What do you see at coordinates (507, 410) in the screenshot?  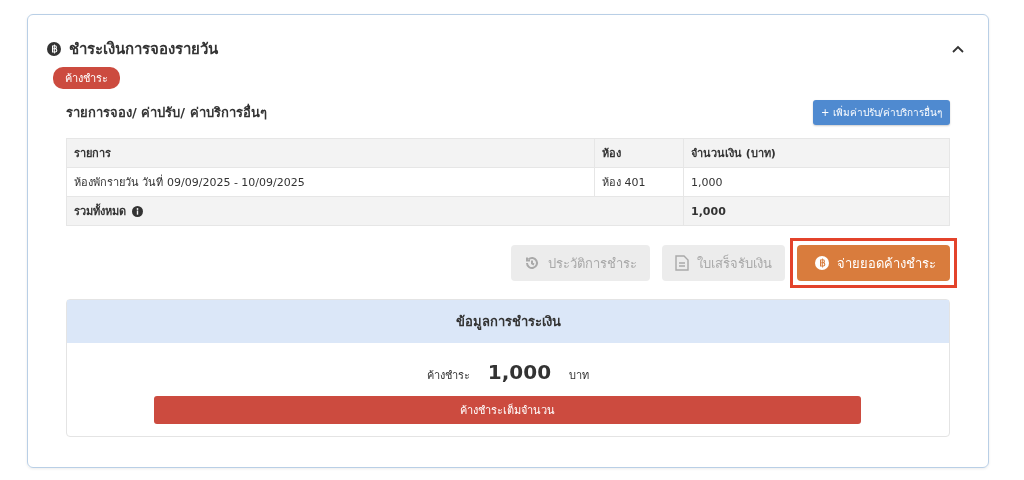 I see `status-bar: ค้างชำระเต็มจำนวน` at bounding box center [507, 410].